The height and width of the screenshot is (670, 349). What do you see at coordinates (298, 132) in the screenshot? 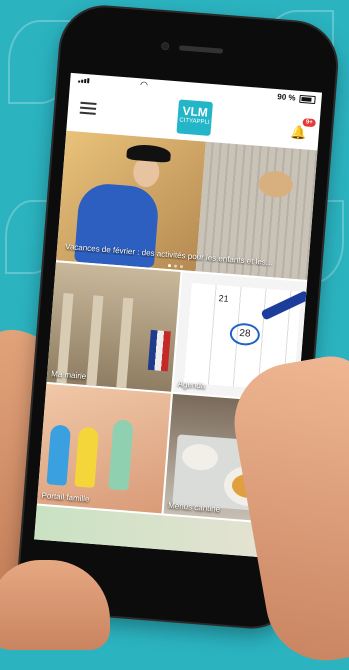
I see `bell-icon: 🔔` at bounding box center [298, 132].